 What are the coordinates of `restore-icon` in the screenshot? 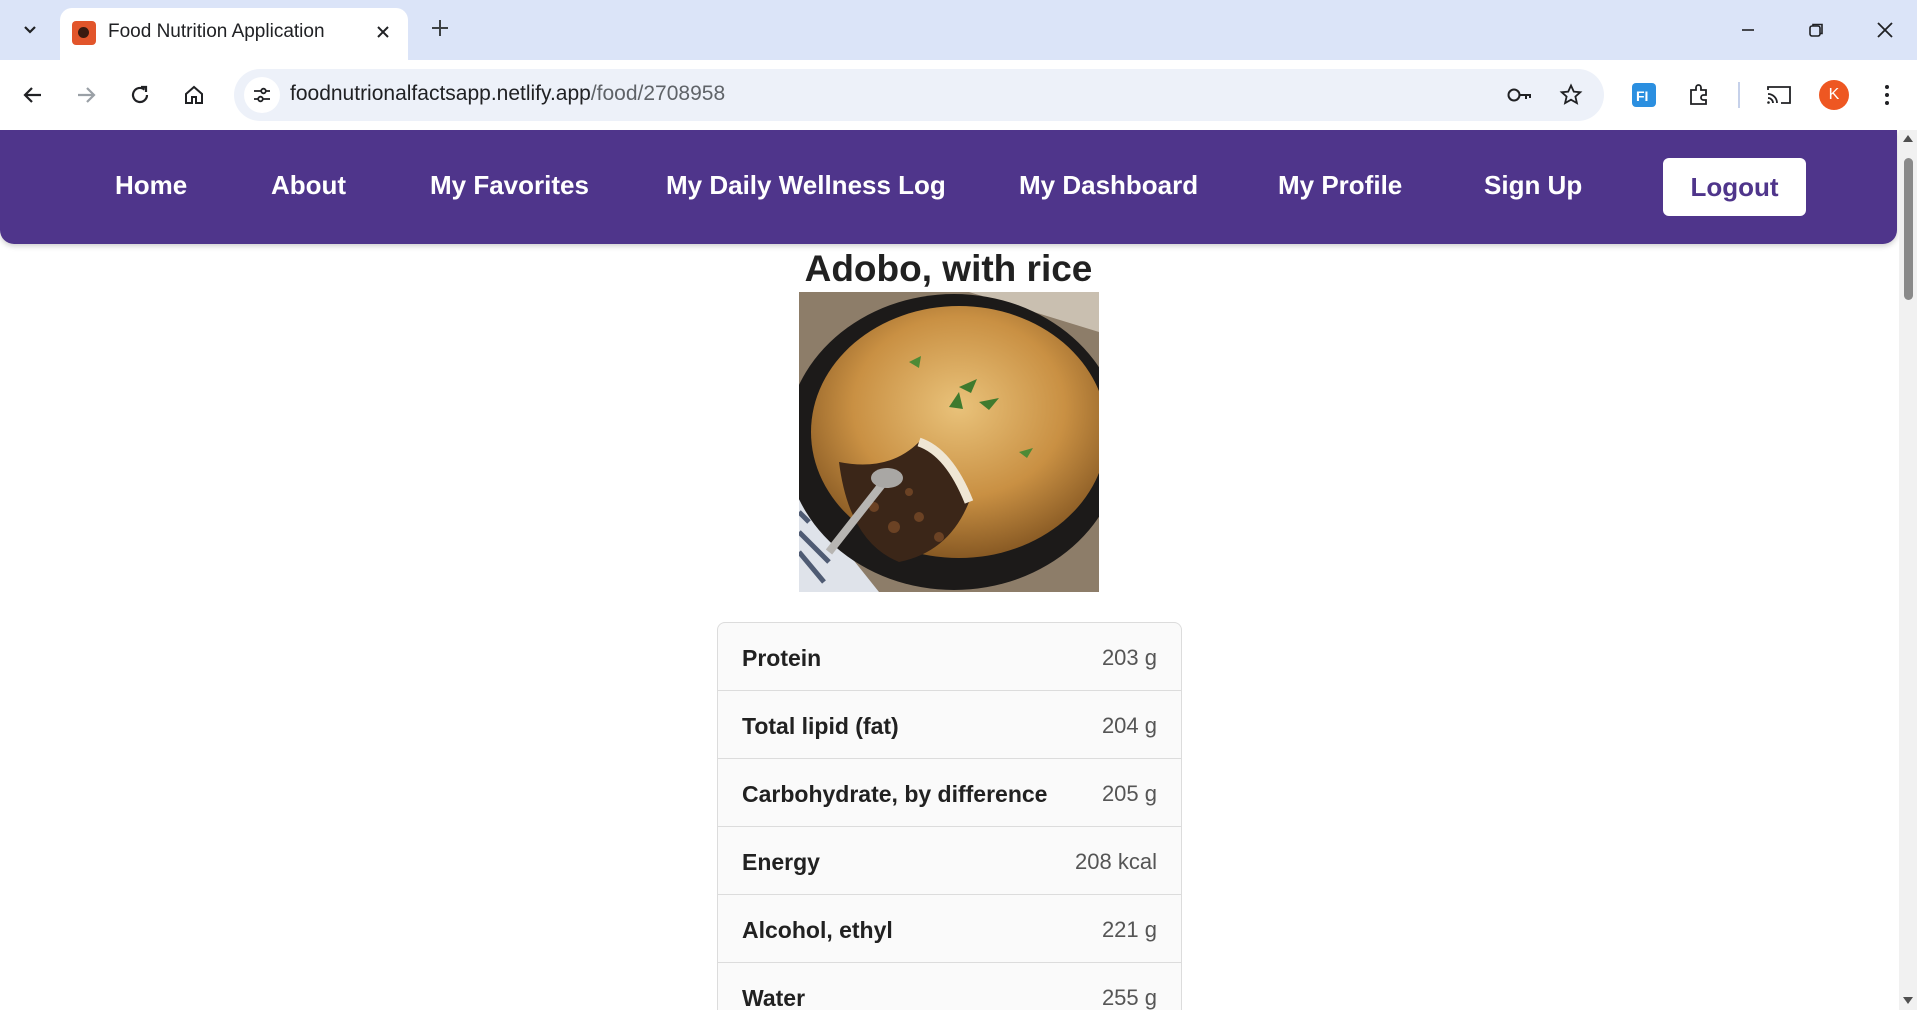 It's located at (1816, 30).